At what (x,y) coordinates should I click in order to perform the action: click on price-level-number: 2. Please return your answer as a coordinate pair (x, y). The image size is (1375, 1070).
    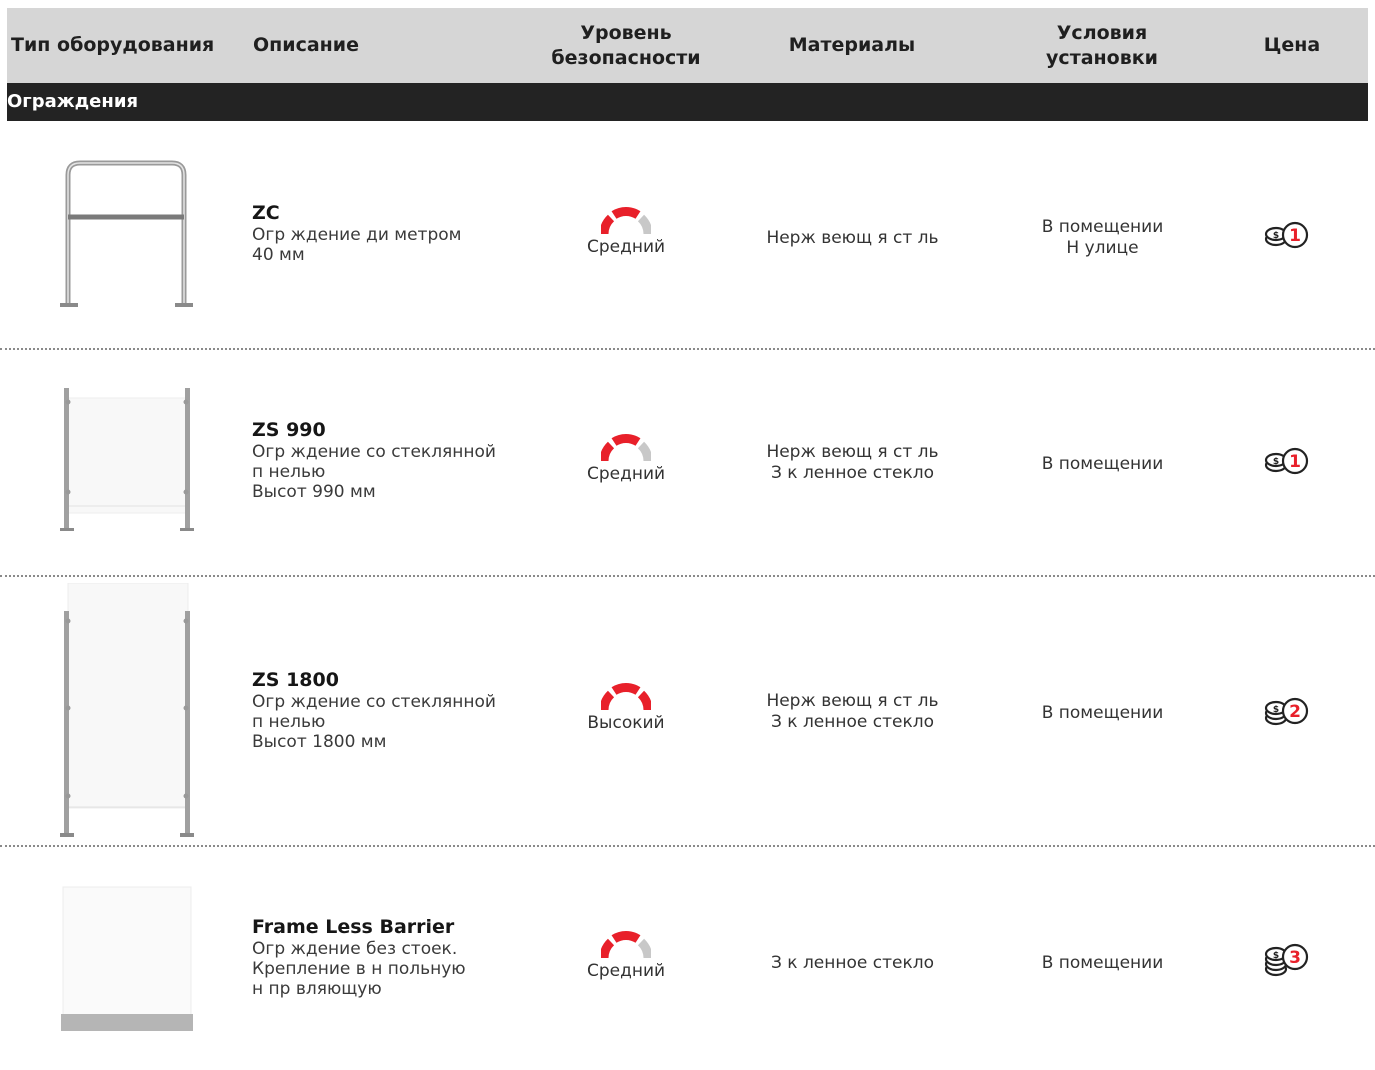
    Looking at the image, I should click on (1295, 712).